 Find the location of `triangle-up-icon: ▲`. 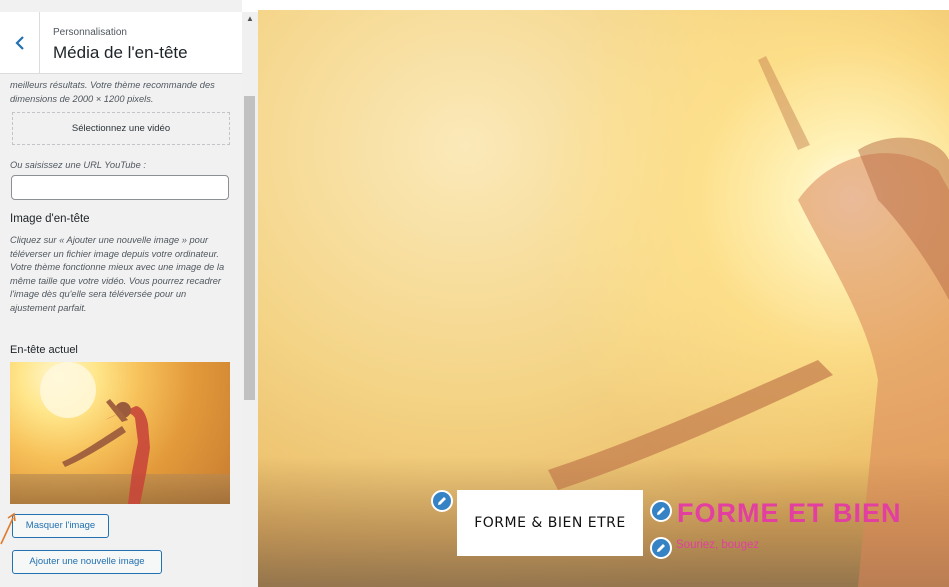

triangle-up-icon: ▲ is located at coordinates (250, 19).